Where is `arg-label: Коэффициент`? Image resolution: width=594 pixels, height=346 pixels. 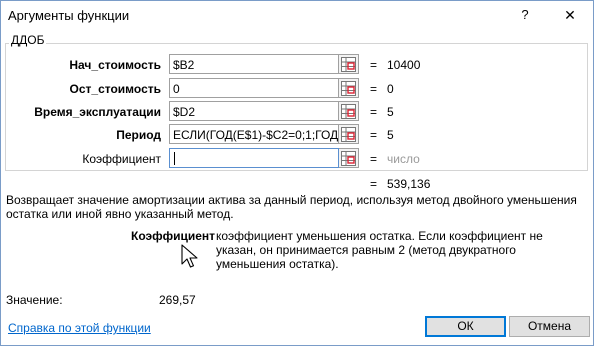 arg-label: Коэффициент is located at coordinates (121, 159).